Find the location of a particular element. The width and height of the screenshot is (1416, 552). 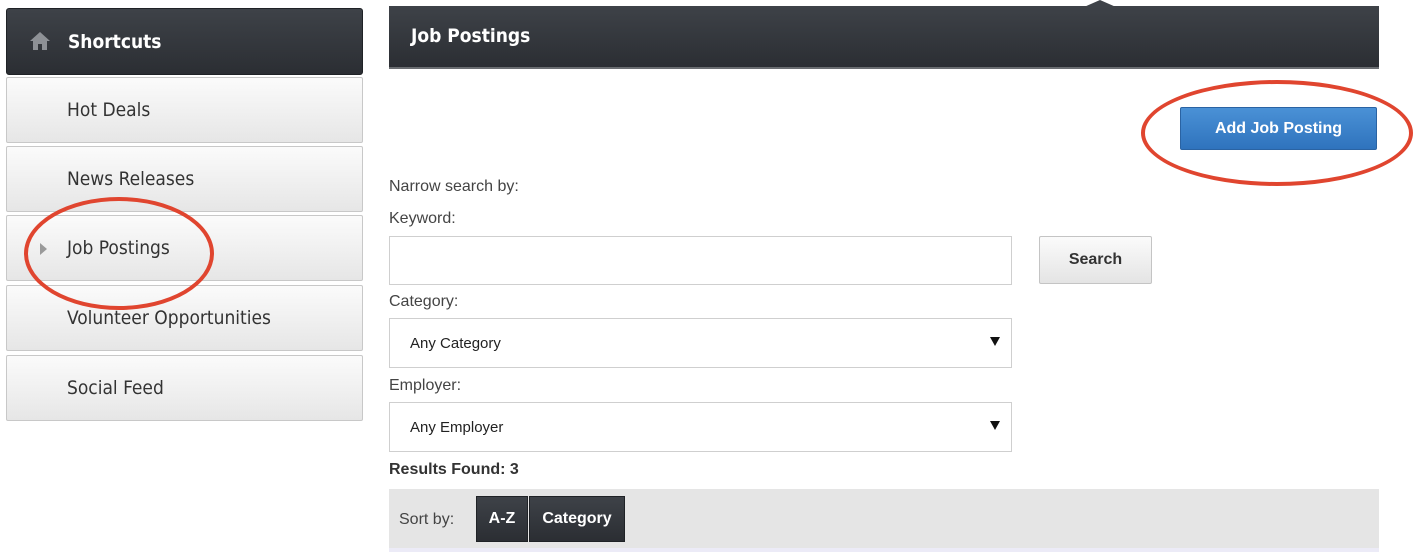

employer-select-value: Any Employer is located at coordinates (457, 427).